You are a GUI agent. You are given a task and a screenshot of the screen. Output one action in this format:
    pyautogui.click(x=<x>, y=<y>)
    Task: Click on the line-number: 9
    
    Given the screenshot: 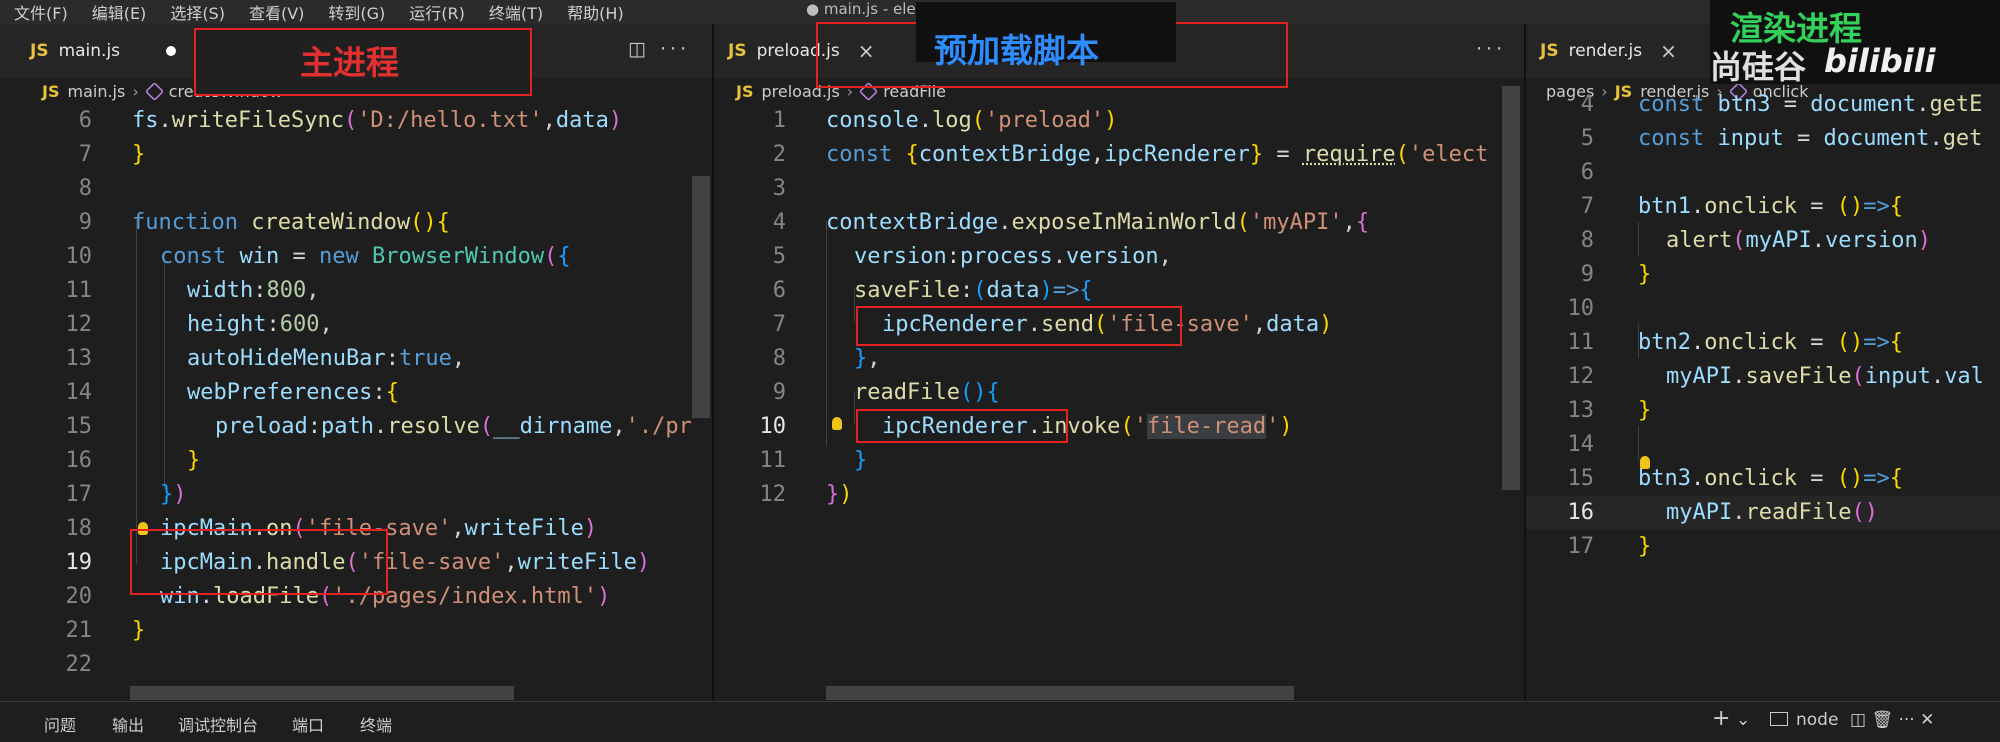 What is the action you would take?
    pyautogui.click(x=85, y=222)
    